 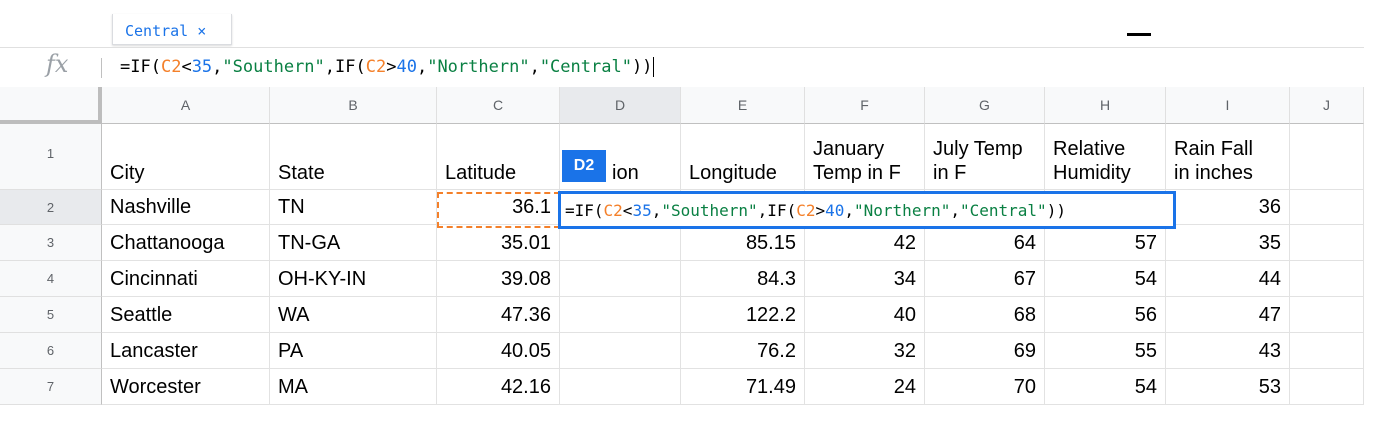 I want to click on cell-c1: Latitude, so click(x=498, y=157).